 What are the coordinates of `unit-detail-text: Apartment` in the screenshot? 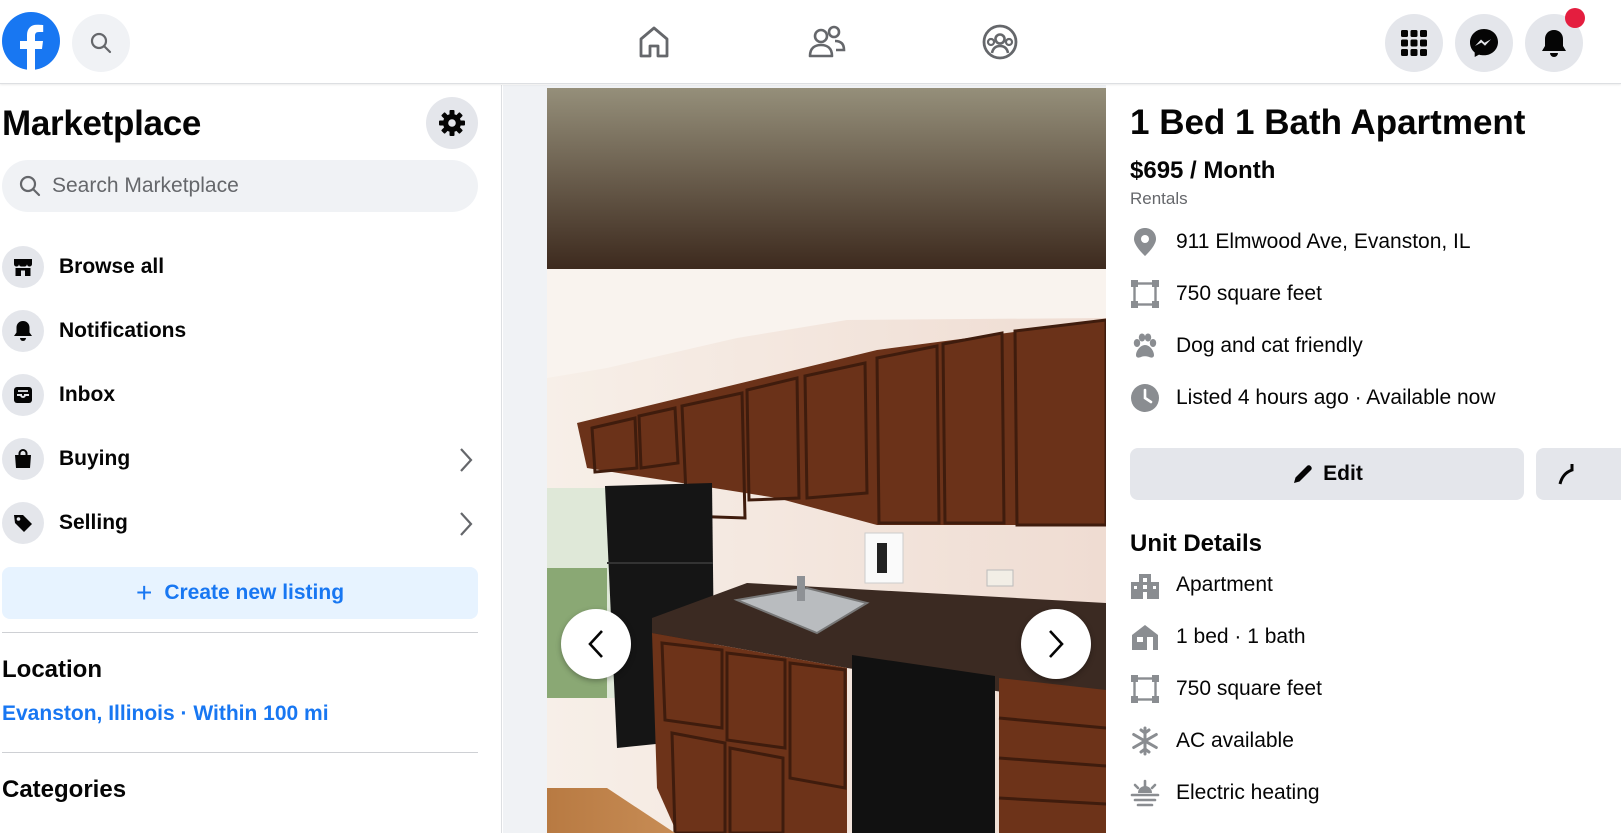 It's located at (1224, 584).